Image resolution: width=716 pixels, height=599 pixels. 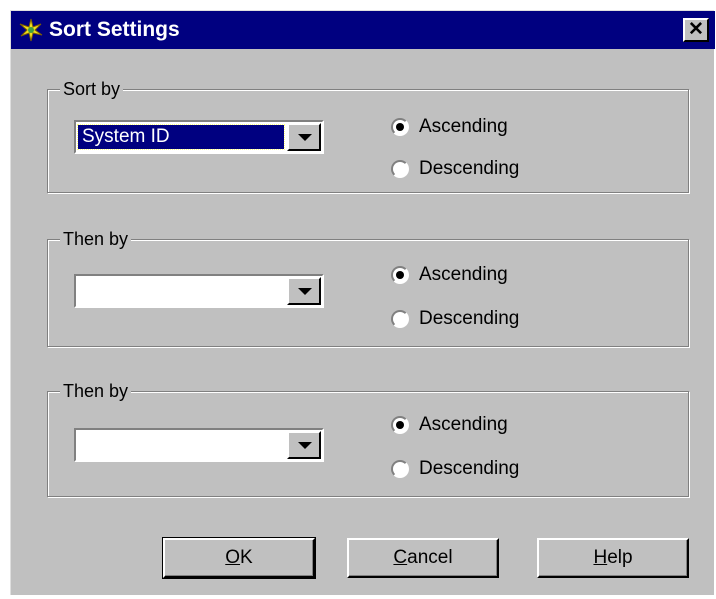 I want to click on help-button: Help, so click(x=613, y=558).